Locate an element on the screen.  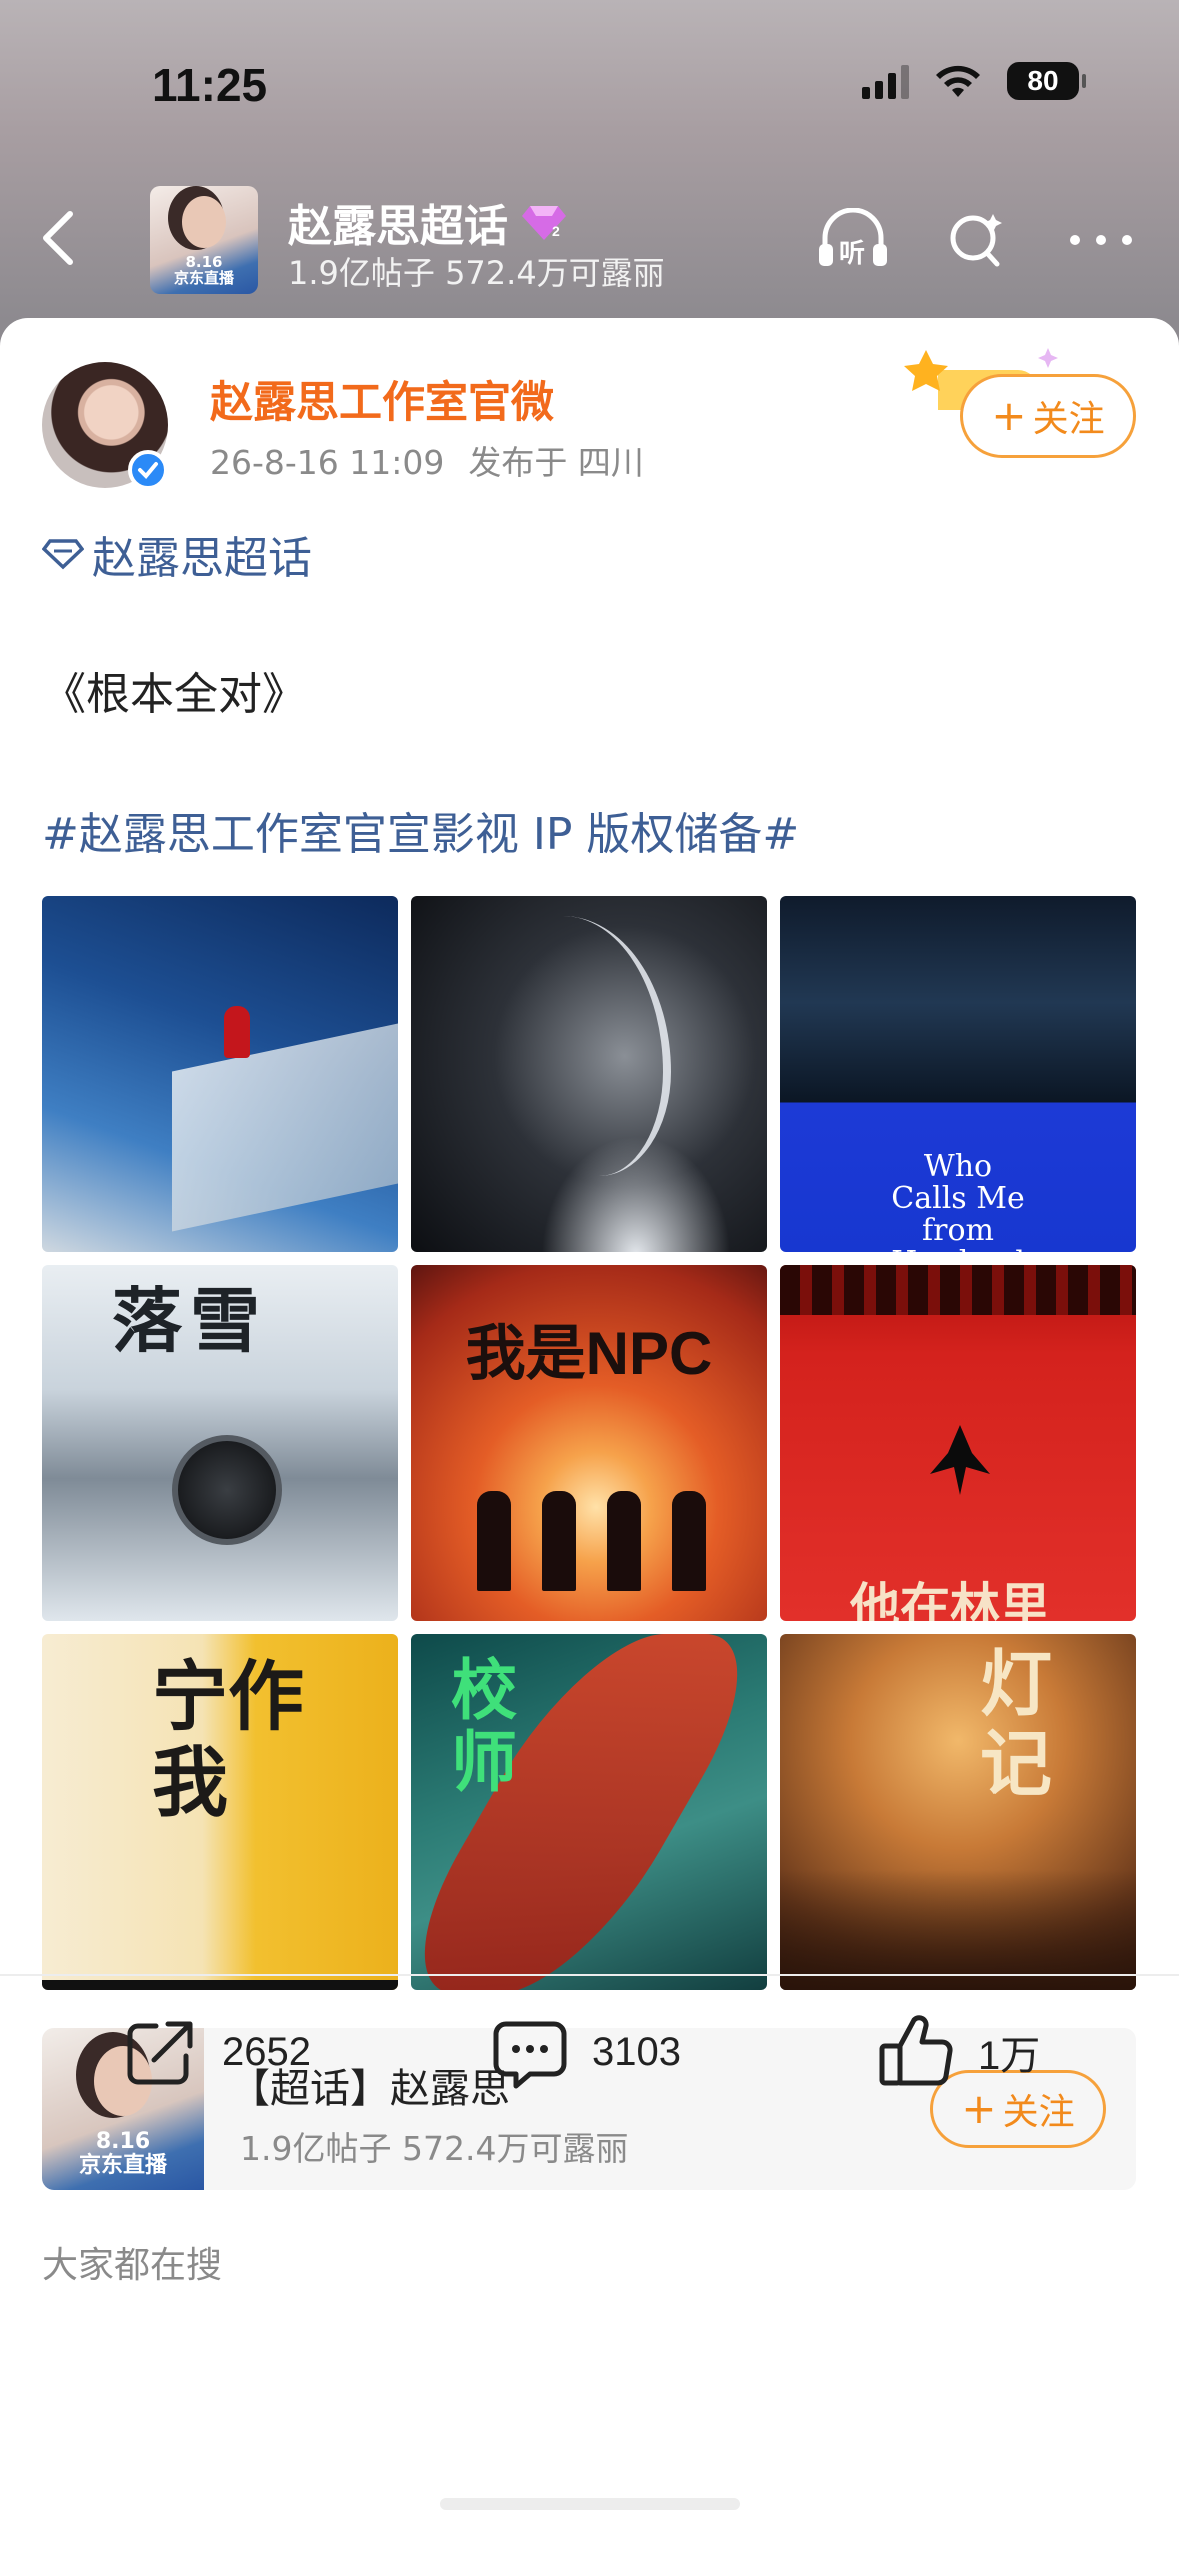
comment-icon is located at coordinates (530, 2055).